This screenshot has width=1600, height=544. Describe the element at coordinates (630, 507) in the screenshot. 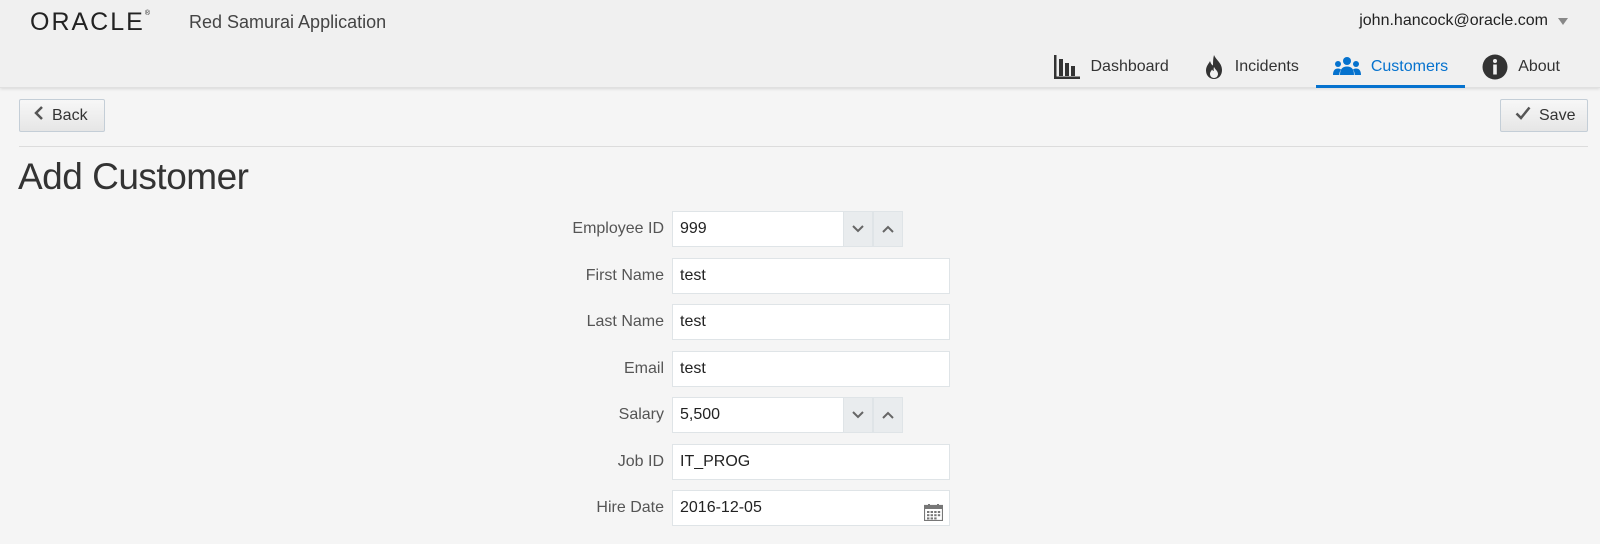

I see `hire-date-label: Hire Date` at that location.